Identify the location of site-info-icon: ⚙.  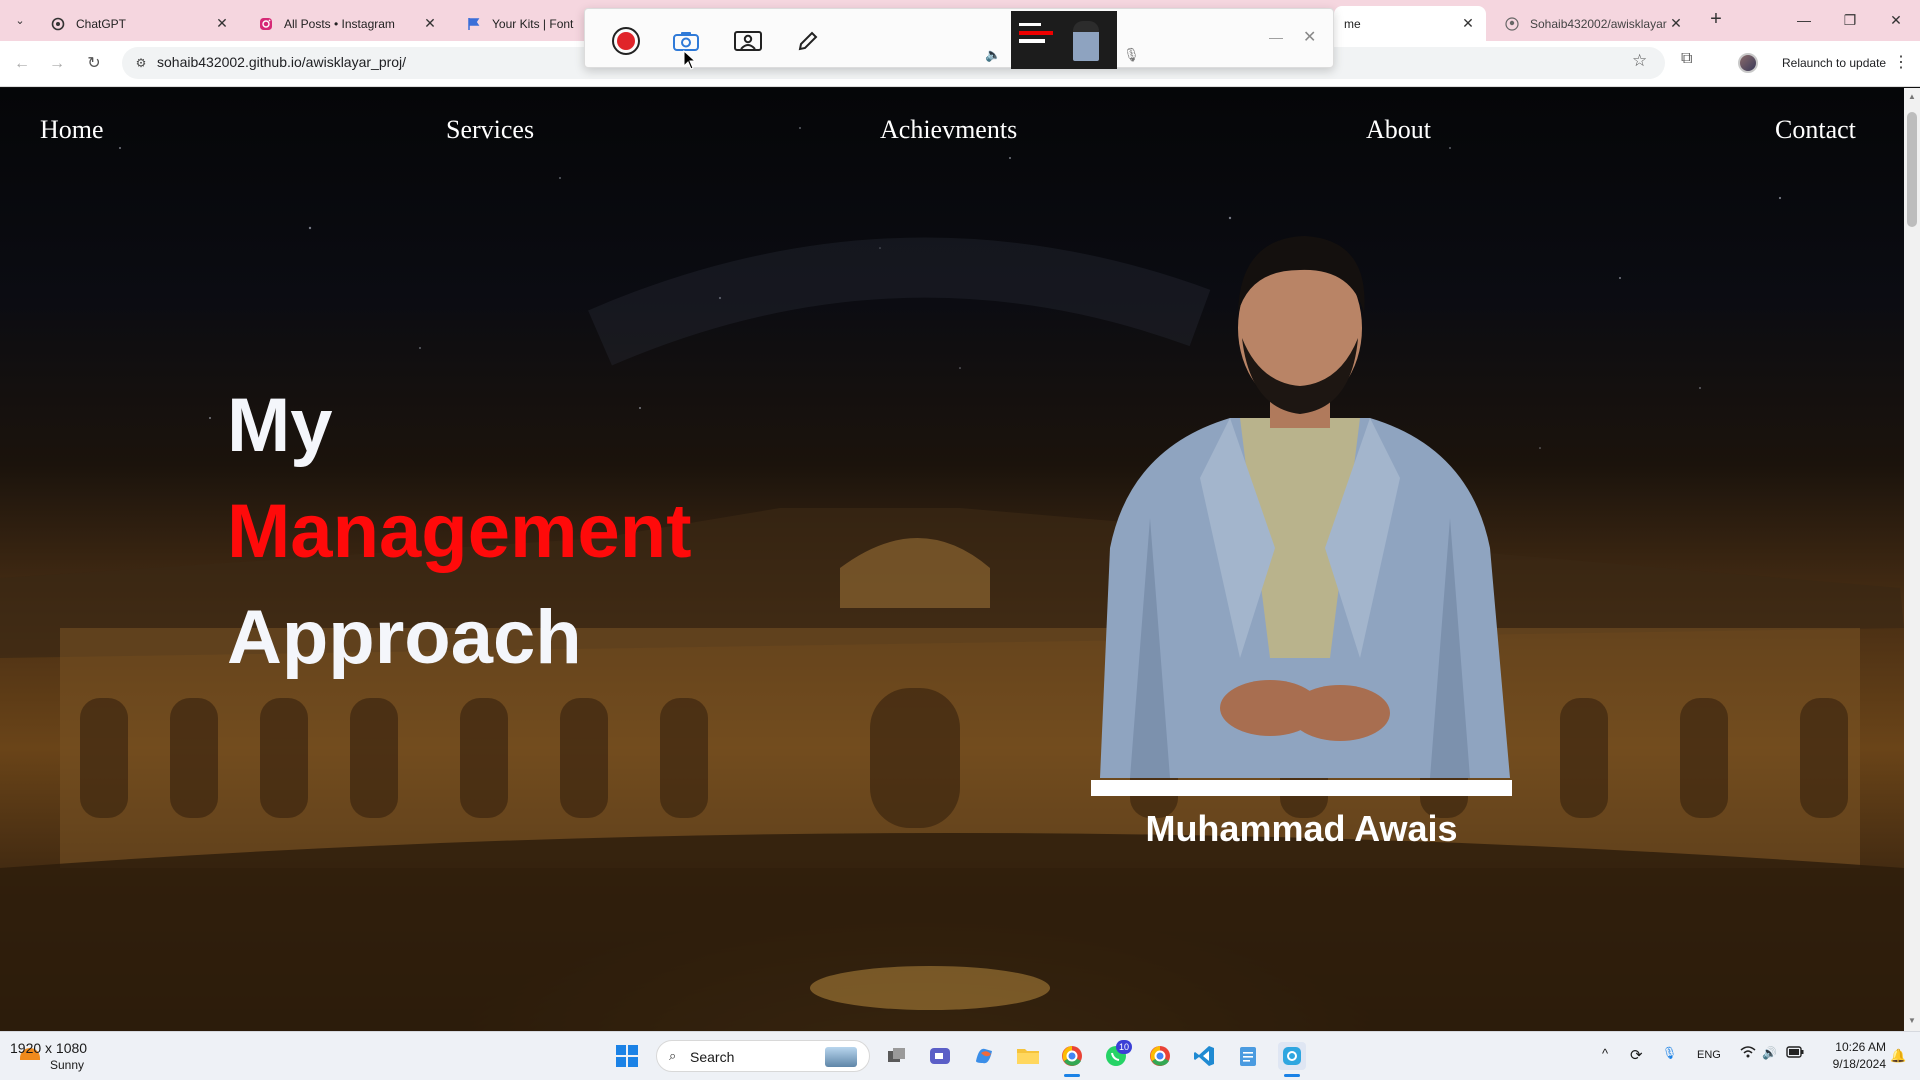
(141, 63).